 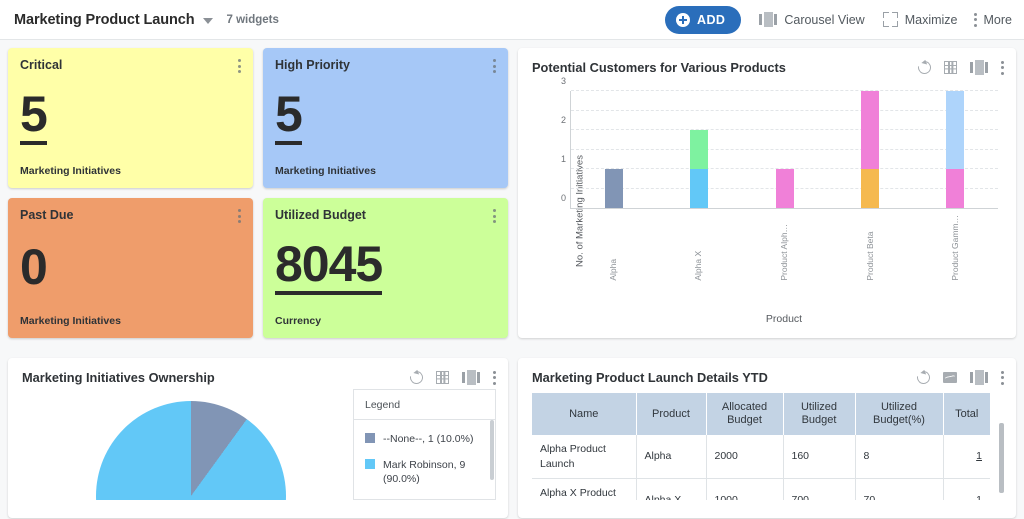 What do you see at coordinates (819, 414) in the screenshot?
I see `table-column-header: Utilized Budget` at bounding box center [819, 414].